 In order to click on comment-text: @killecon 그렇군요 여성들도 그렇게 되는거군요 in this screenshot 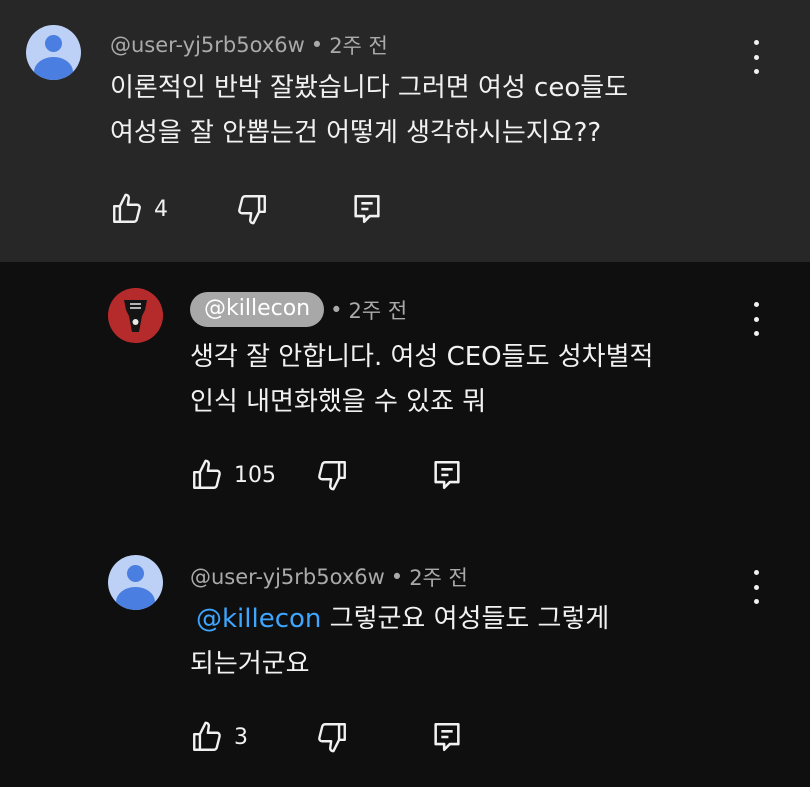, I will do `click(399, 642)`.